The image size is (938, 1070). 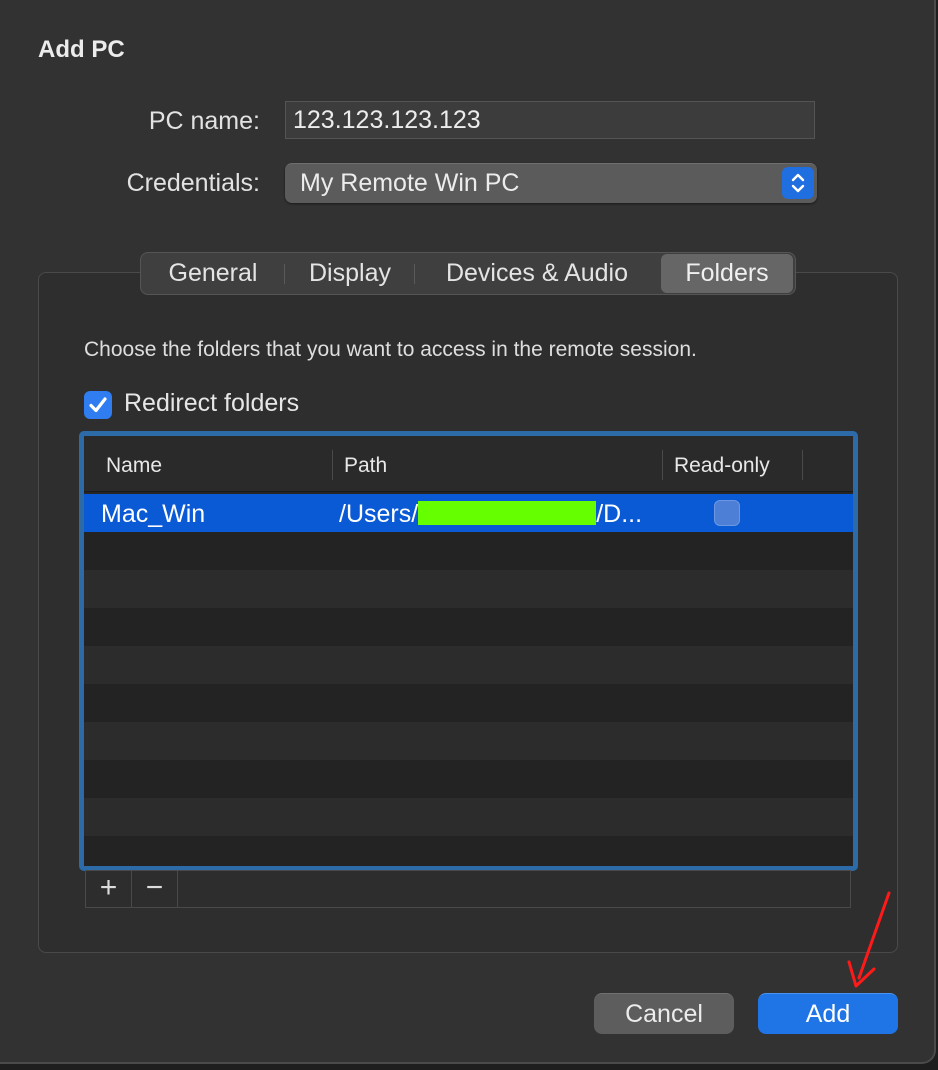 What do you see at coordinates (153, 514) in the screenshot?
I see `row-name: Mac_Win` at bounding box center [153, 514].